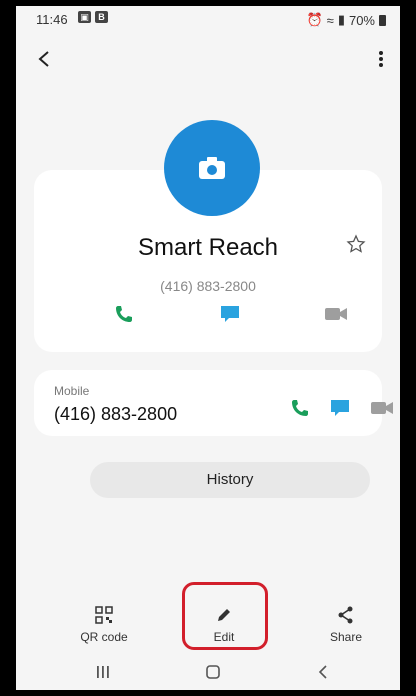  I want to click on contact-actions, so click(208, 314).